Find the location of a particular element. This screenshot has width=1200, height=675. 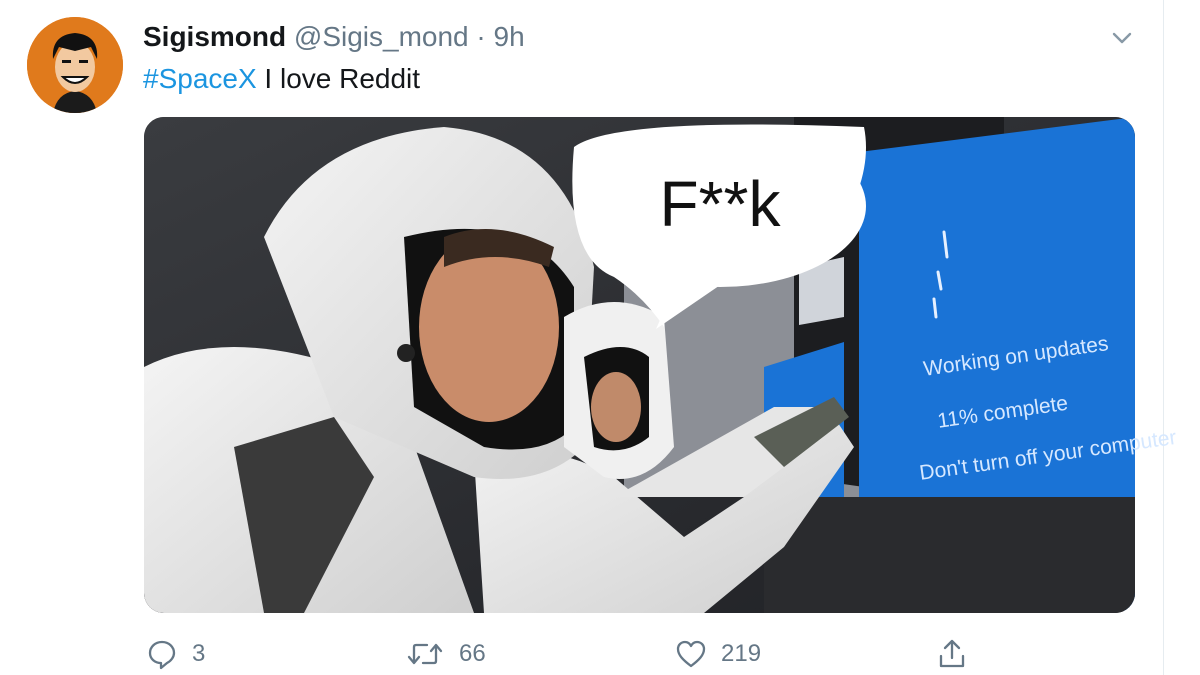

reply-icon is located at coordinates (162, 654).